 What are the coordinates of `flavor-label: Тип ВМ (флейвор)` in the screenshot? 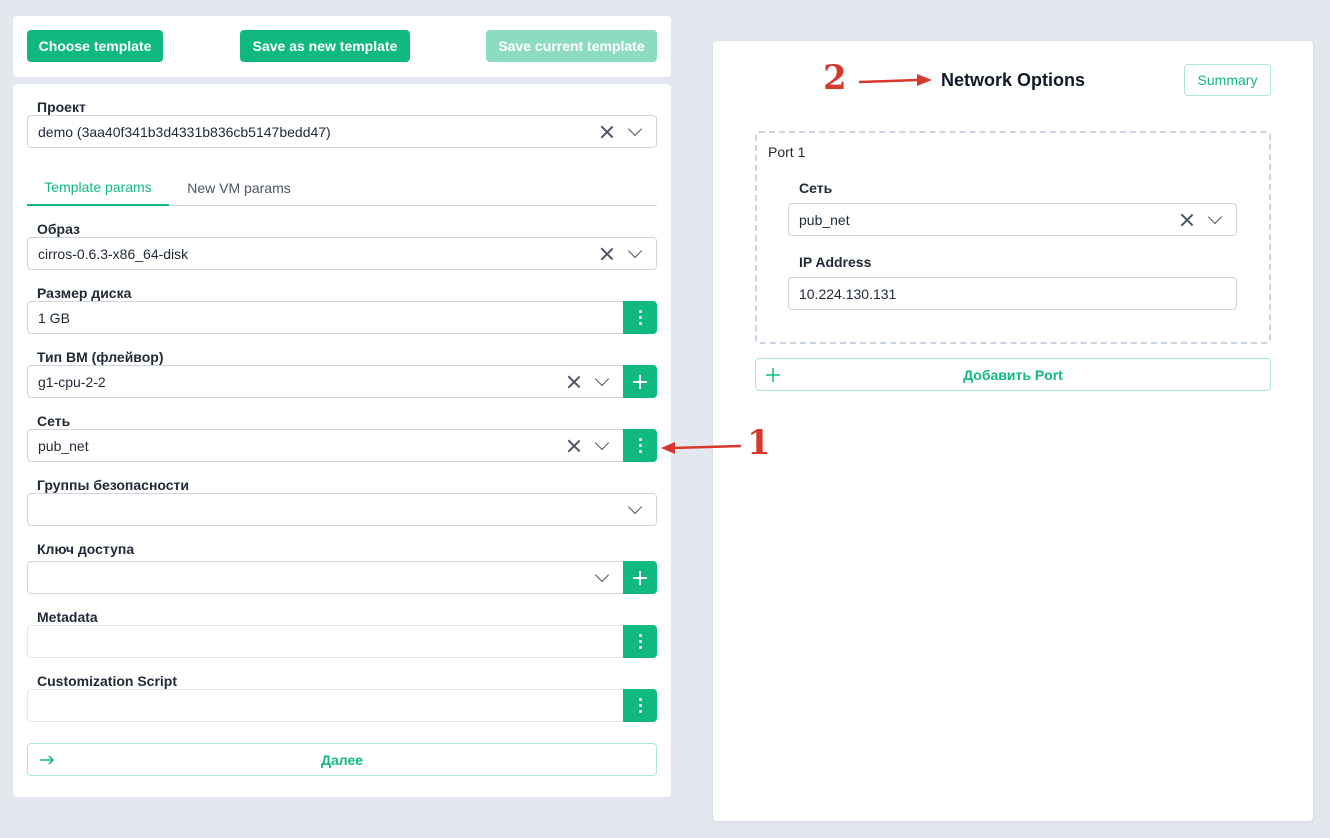 It's located at (100, 357).